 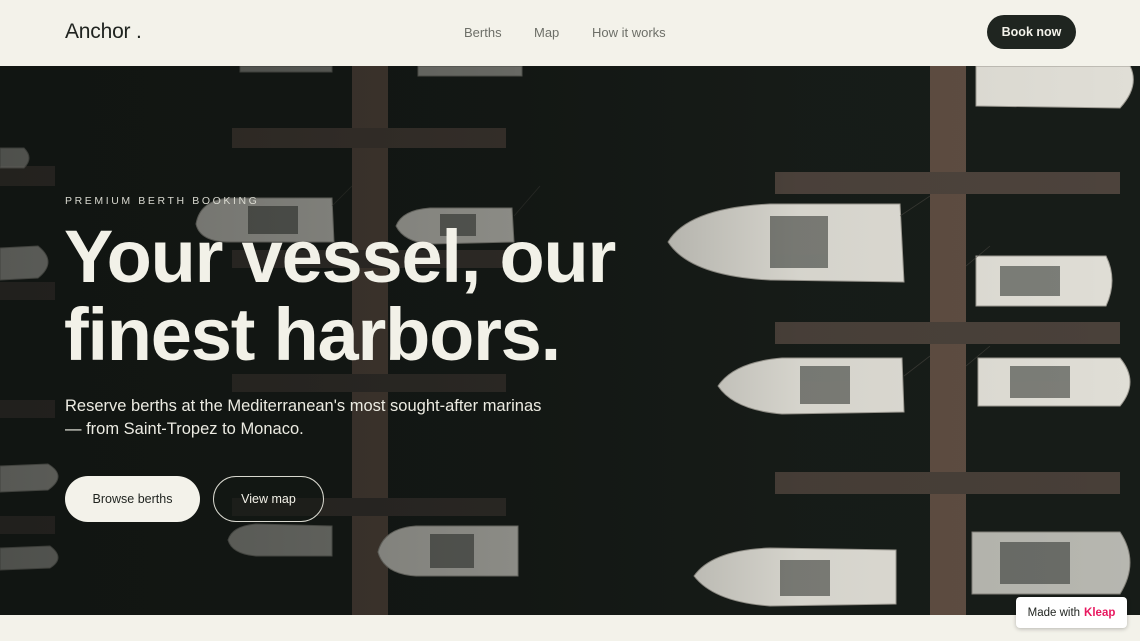 What do you see at coordinates (483, 32) in the screenshot?
I see `nav-link-berths: Berths` at bounding box center [483, 32].